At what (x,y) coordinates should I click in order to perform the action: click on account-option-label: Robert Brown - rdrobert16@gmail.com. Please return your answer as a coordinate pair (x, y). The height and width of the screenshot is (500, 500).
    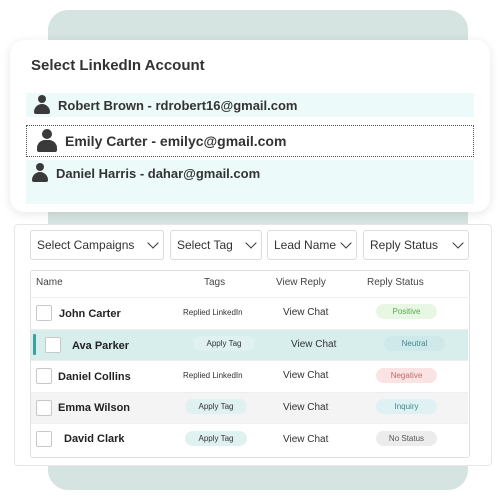
    Looking at the image, I should click on (178, 105).